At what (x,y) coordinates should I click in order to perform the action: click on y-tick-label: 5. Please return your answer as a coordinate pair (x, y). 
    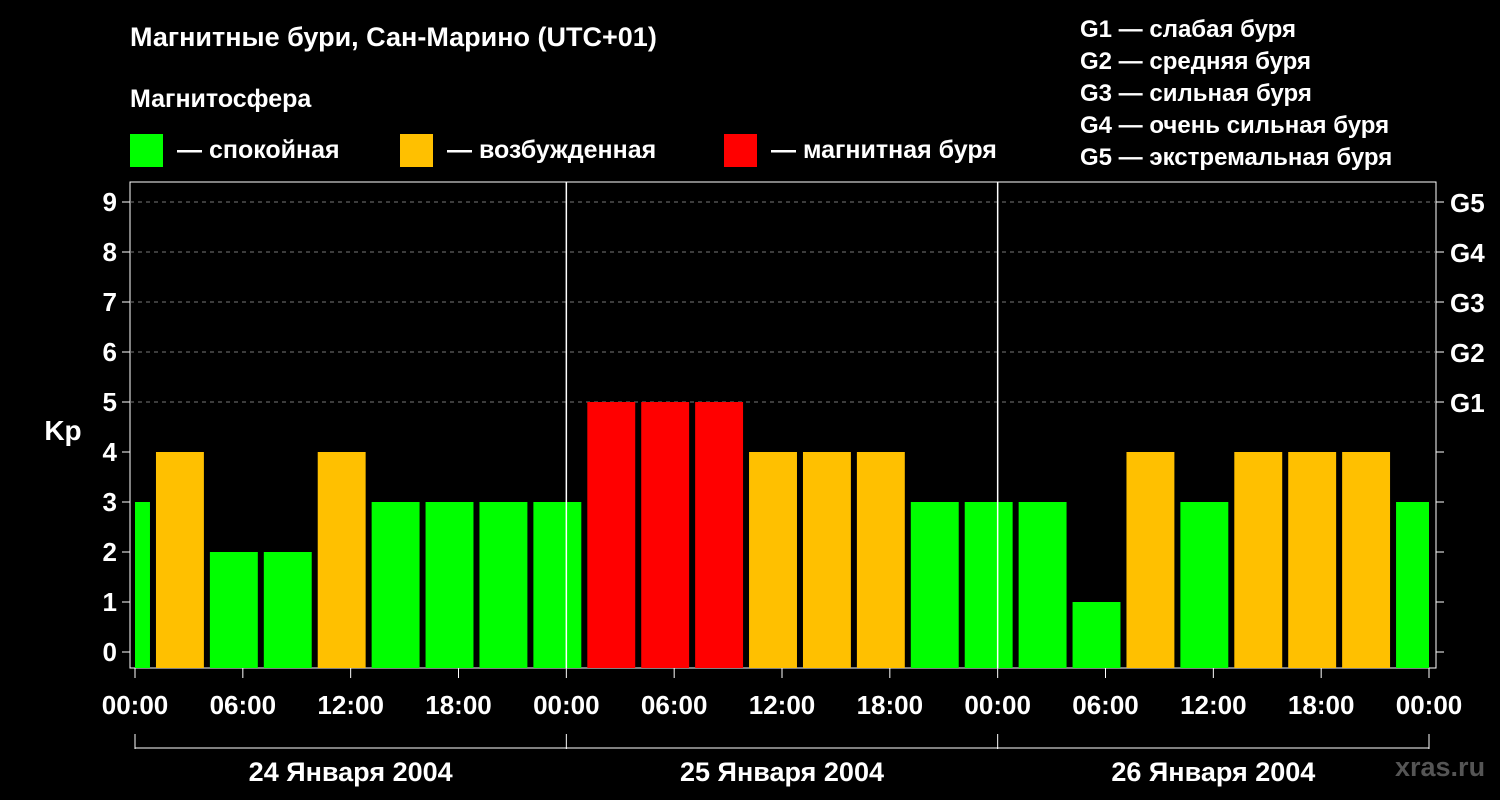
    Looking at the image, I should click on (110, 402).